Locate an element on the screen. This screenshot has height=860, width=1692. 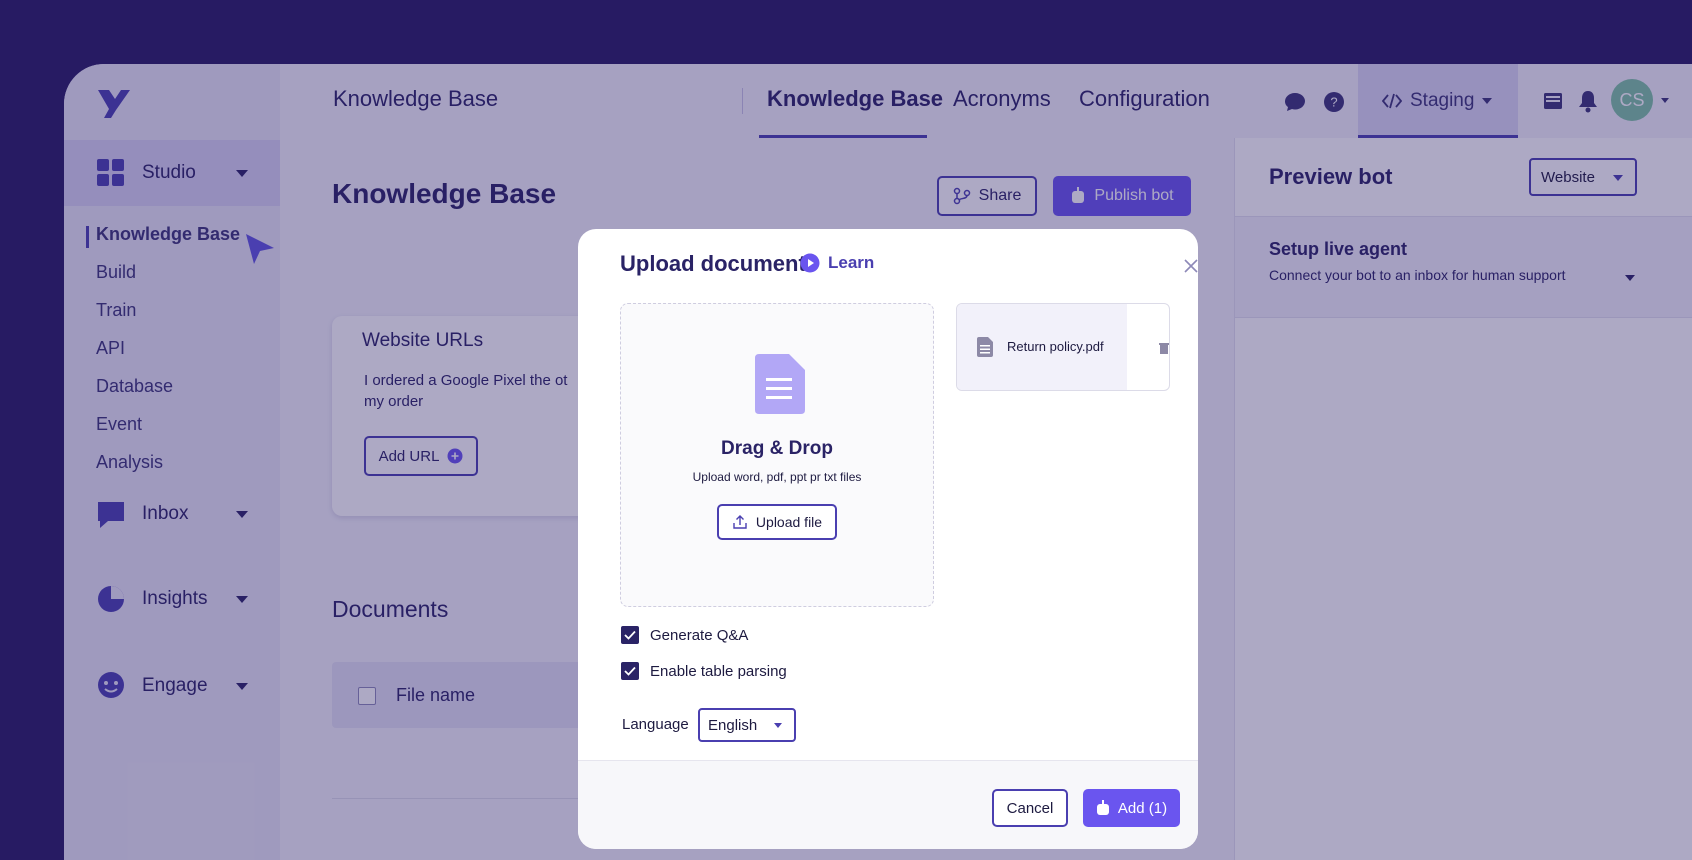
learn-label: Learn is located at coordinates (851, 262).